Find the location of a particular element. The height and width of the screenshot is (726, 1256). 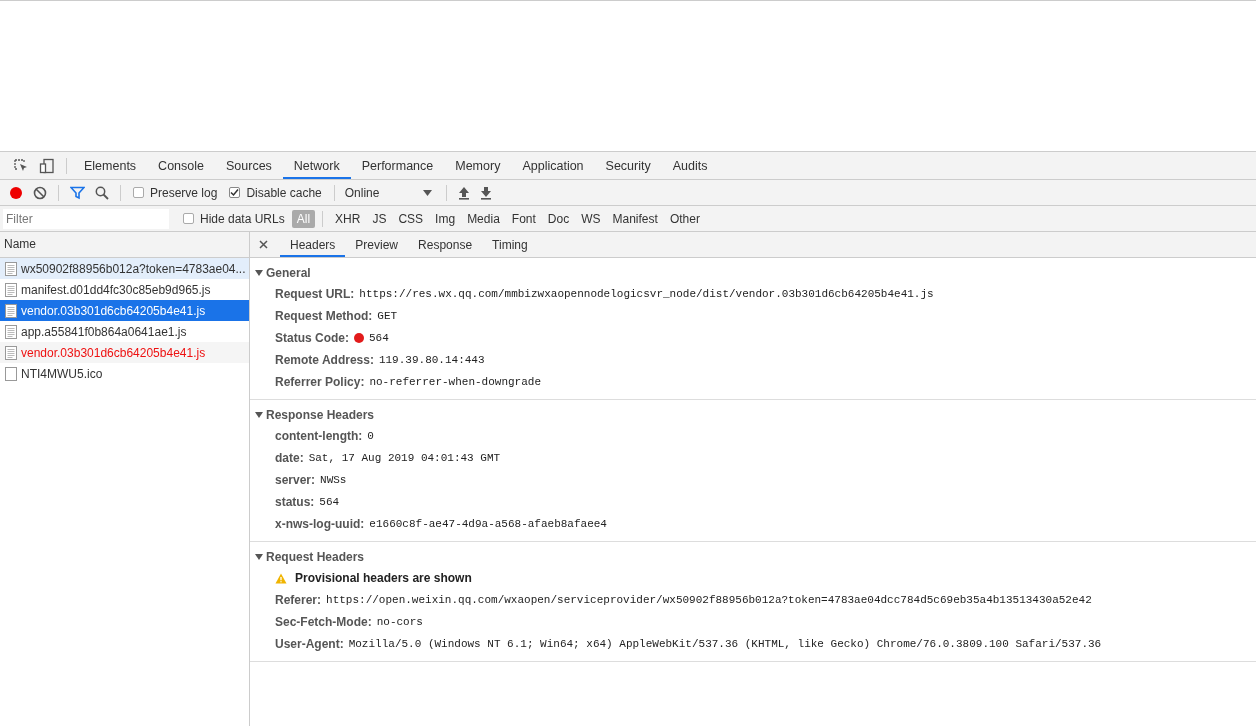

warning-text: Provisional headers are shown is located at coordinates (383, 578).